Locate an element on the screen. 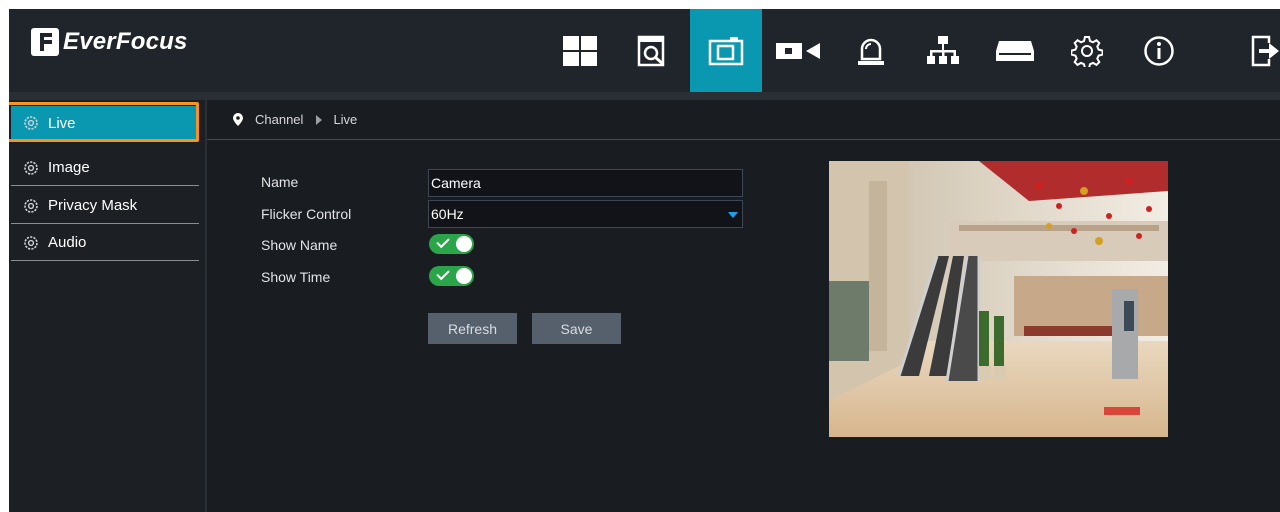 Image resolution: width=1280 pixels, height=512 pixels. flicker-control-label: Flicker Control is located at coordinates (306, 214).